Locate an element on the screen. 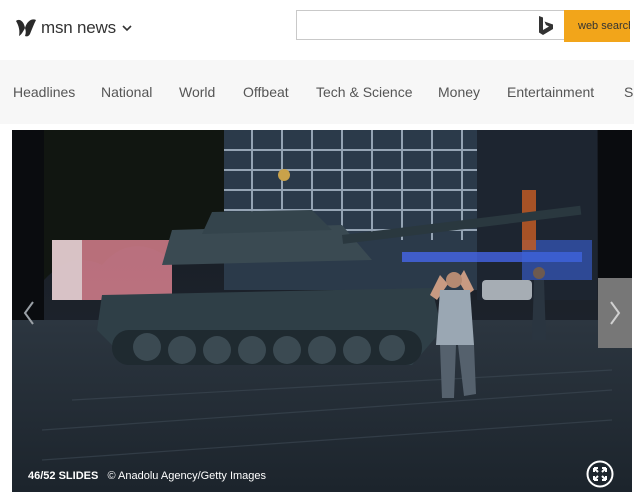 This screenshot has width=634, height=492. search-bar: web search is located at coordinates (465, 26).